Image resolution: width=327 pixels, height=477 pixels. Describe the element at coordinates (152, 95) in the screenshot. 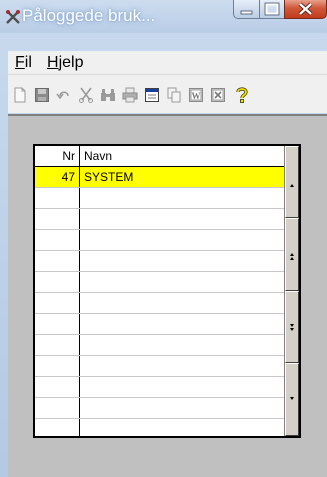

I see `calendar-icon` at that location.